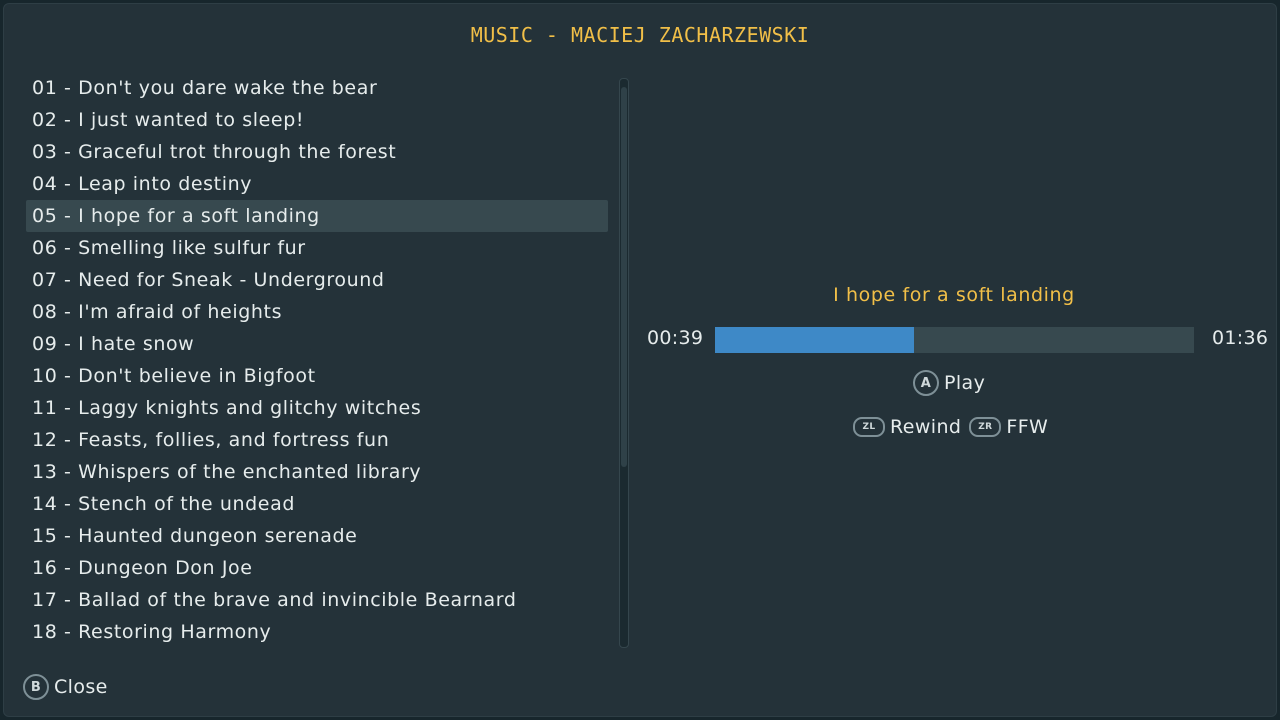 The height and width of the screenshot is (720, 1280). What do you see at coordinates (317, 440) in the screenshot?
I see `track-item: 12 - Feasts, follies, and fortress fun` at bounding box center [317, 440].